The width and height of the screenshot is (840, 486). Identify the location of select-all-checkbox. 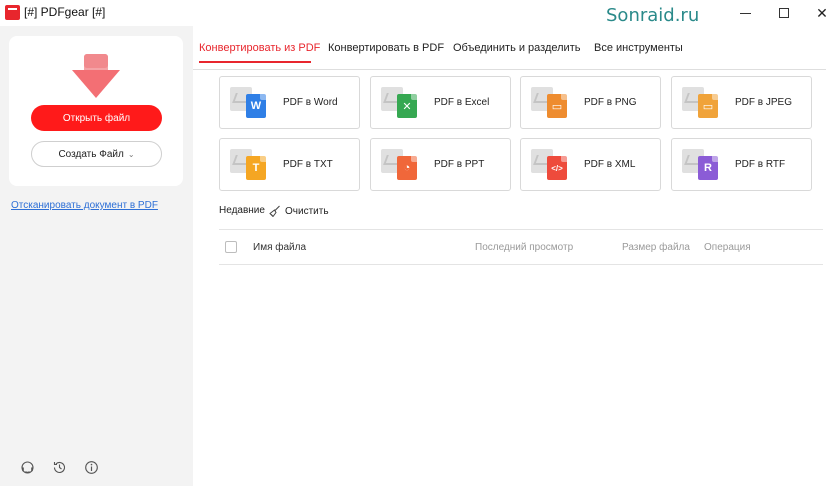
(231, 247).